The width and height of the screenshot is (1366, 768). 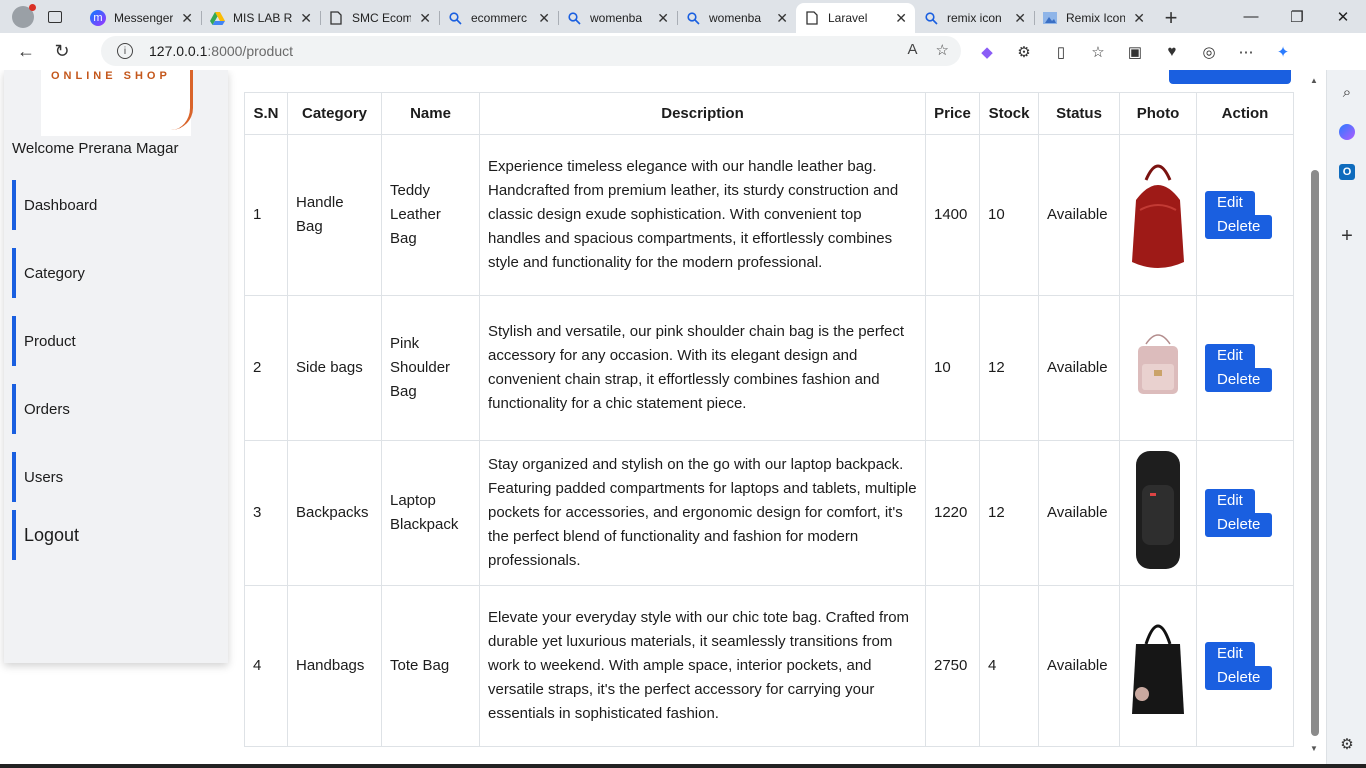 I want to click on cell-category: Side bags, so click(x=334, y=368).